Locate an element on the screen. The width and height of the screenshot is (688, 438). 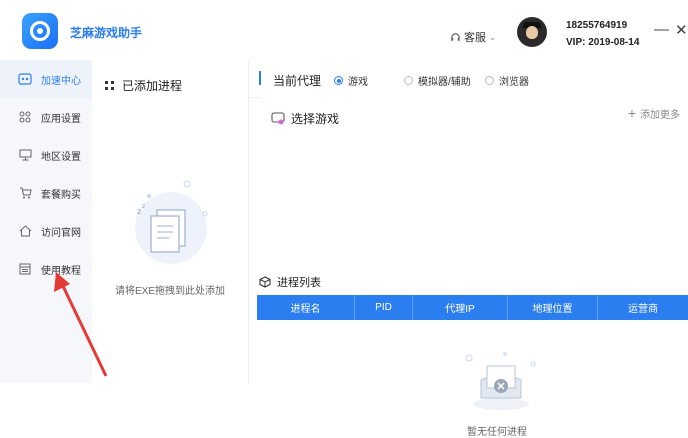
process-list-header: 进程列表 is located at coordinates (290, 282).